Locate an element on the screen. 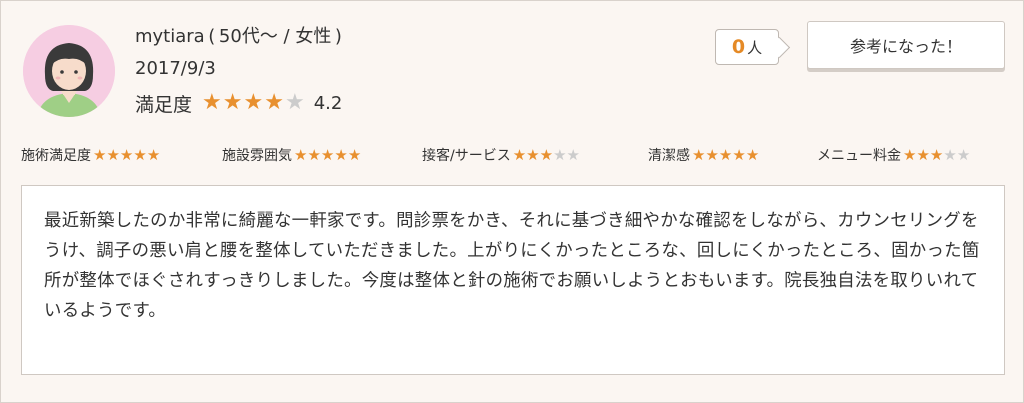 This screenshot has width=1024, height=403. category-rating: 施術満足度 ★ ★ ★ ★ ★ is located at coordinates (90, 155).